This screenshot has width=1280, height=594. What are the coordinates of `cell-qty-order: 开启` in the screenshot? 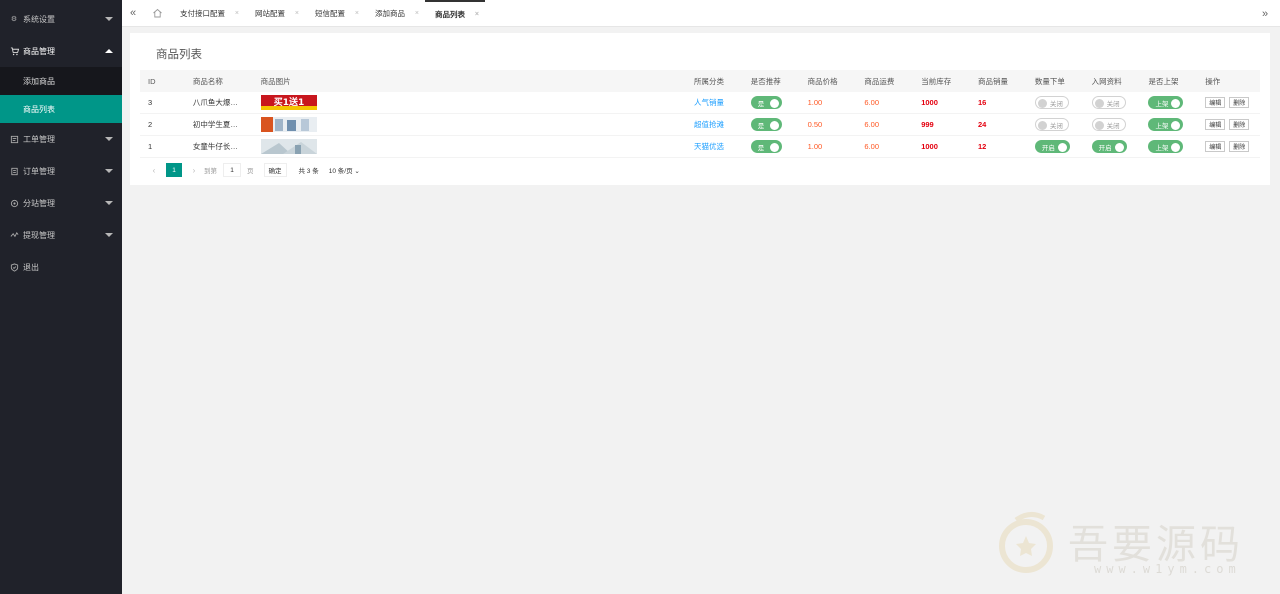 It's located at (1055, 146).